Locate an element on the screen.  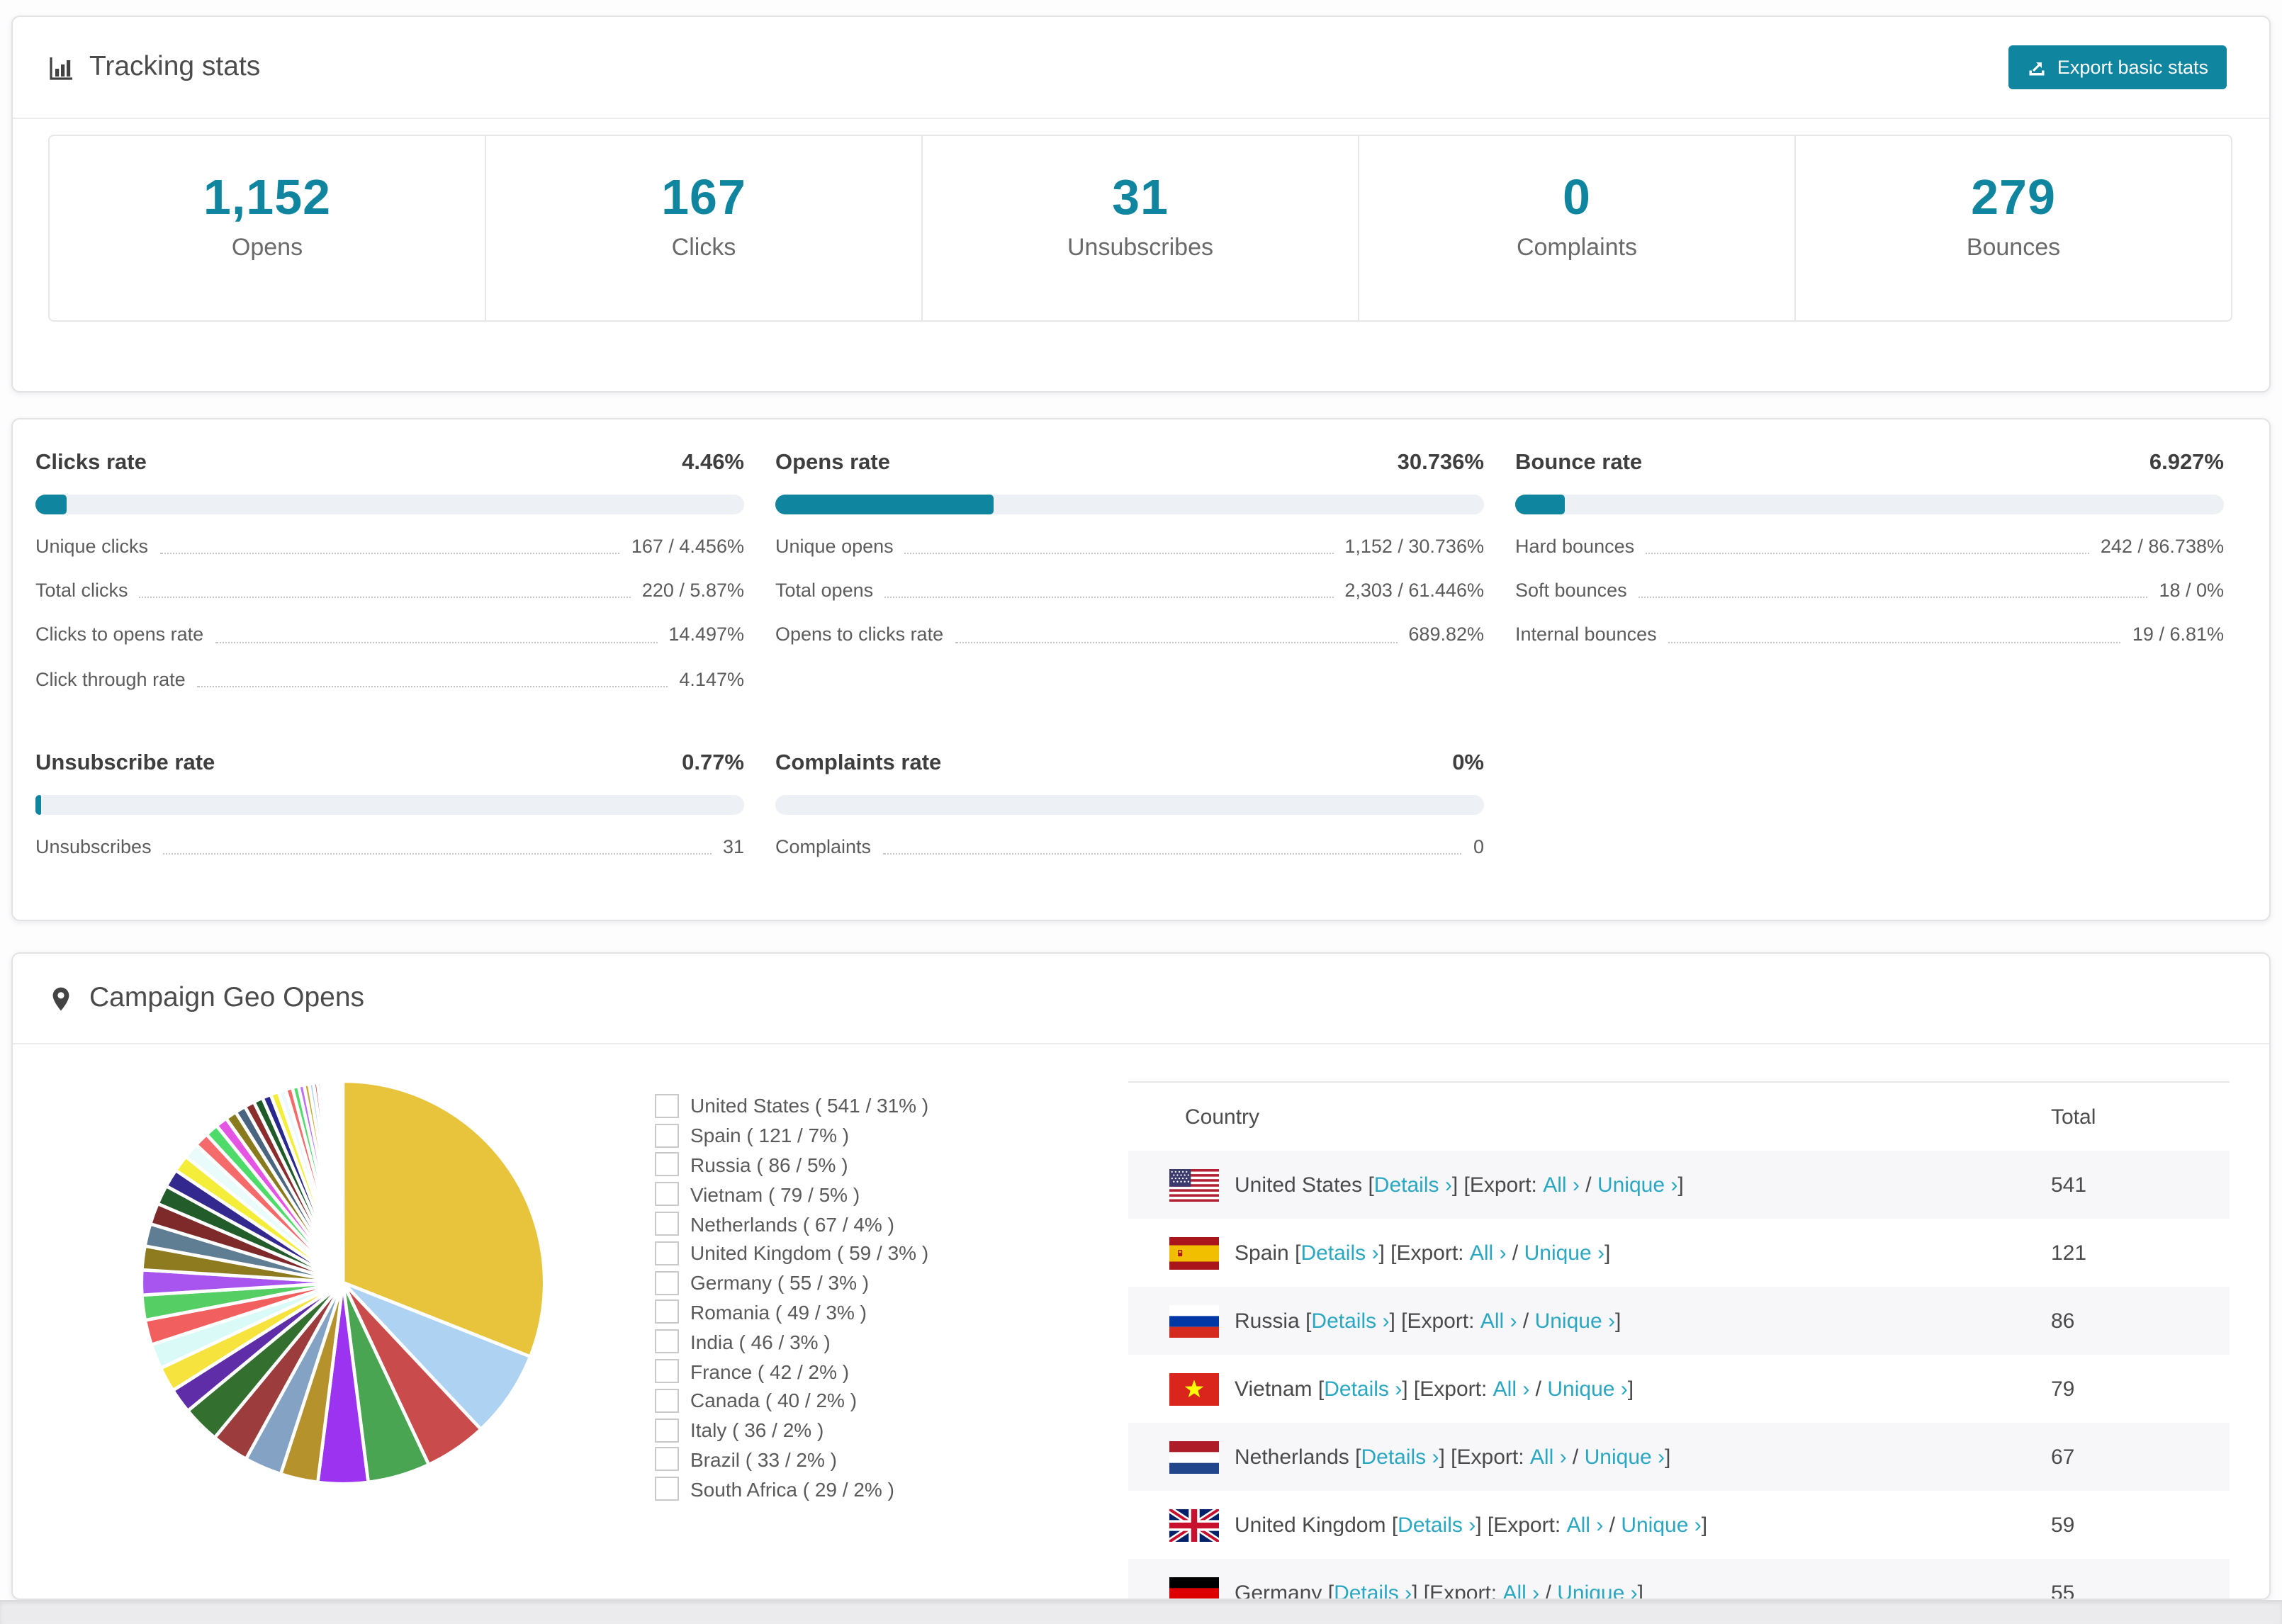
stat-cell-unsubscribes: 31 Unsubscribes is located at coordinates (1141, 228).